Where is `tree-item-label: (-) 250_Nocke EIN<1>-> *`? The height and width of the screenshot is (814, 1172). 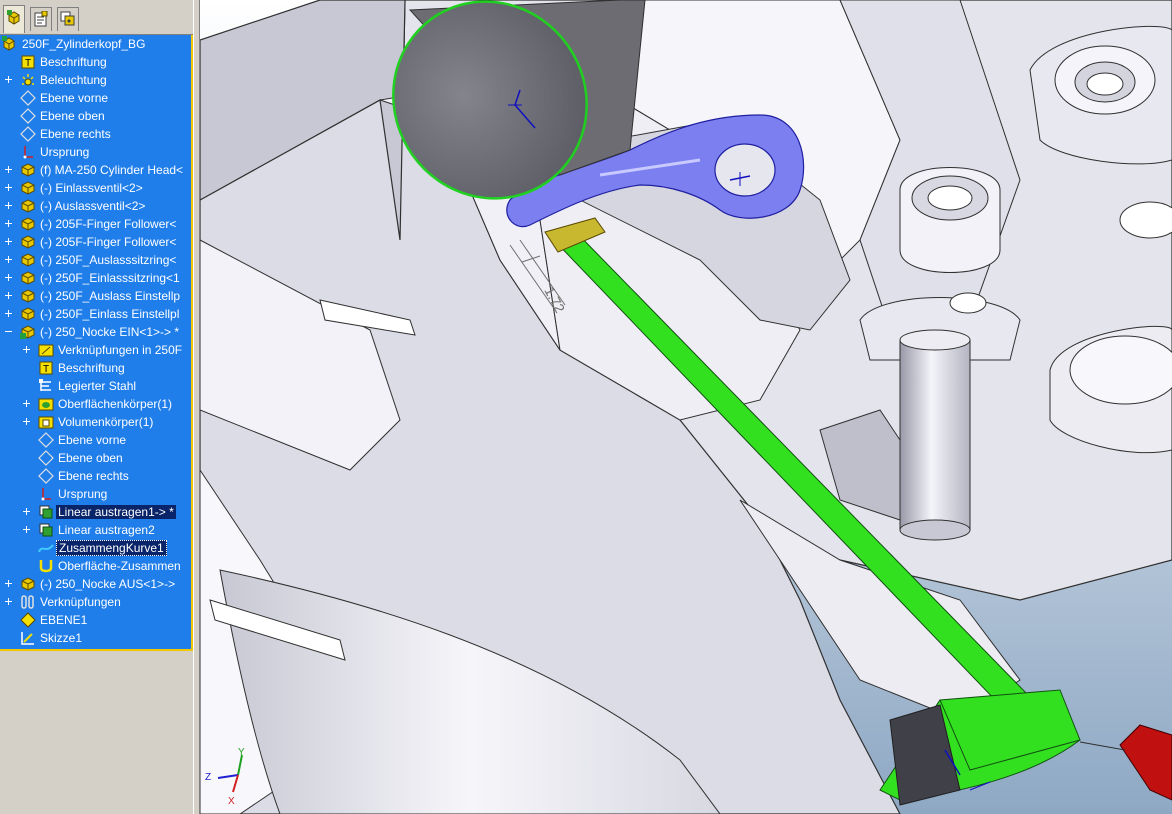 tree-item-label: (-) 250_Nocke EIN<1>-> * is located at coordinates (110, 332).